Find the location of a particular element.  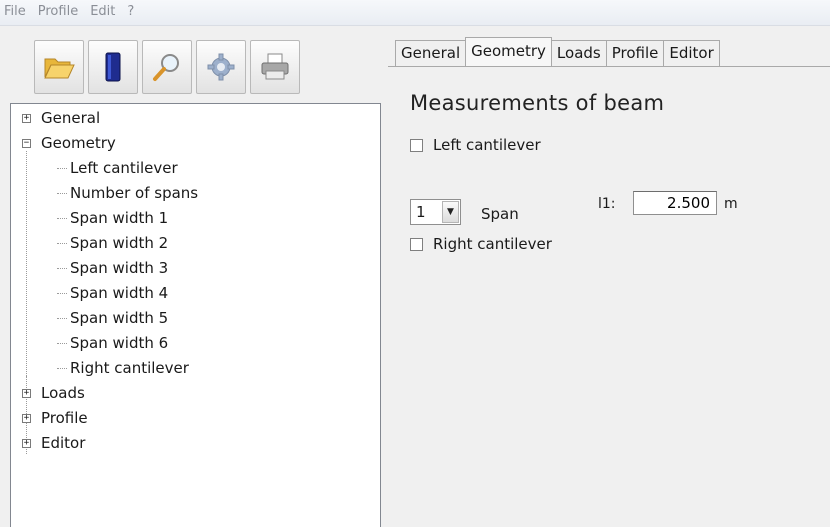

tab-profile: Profile is located at coordinates (635, 53).